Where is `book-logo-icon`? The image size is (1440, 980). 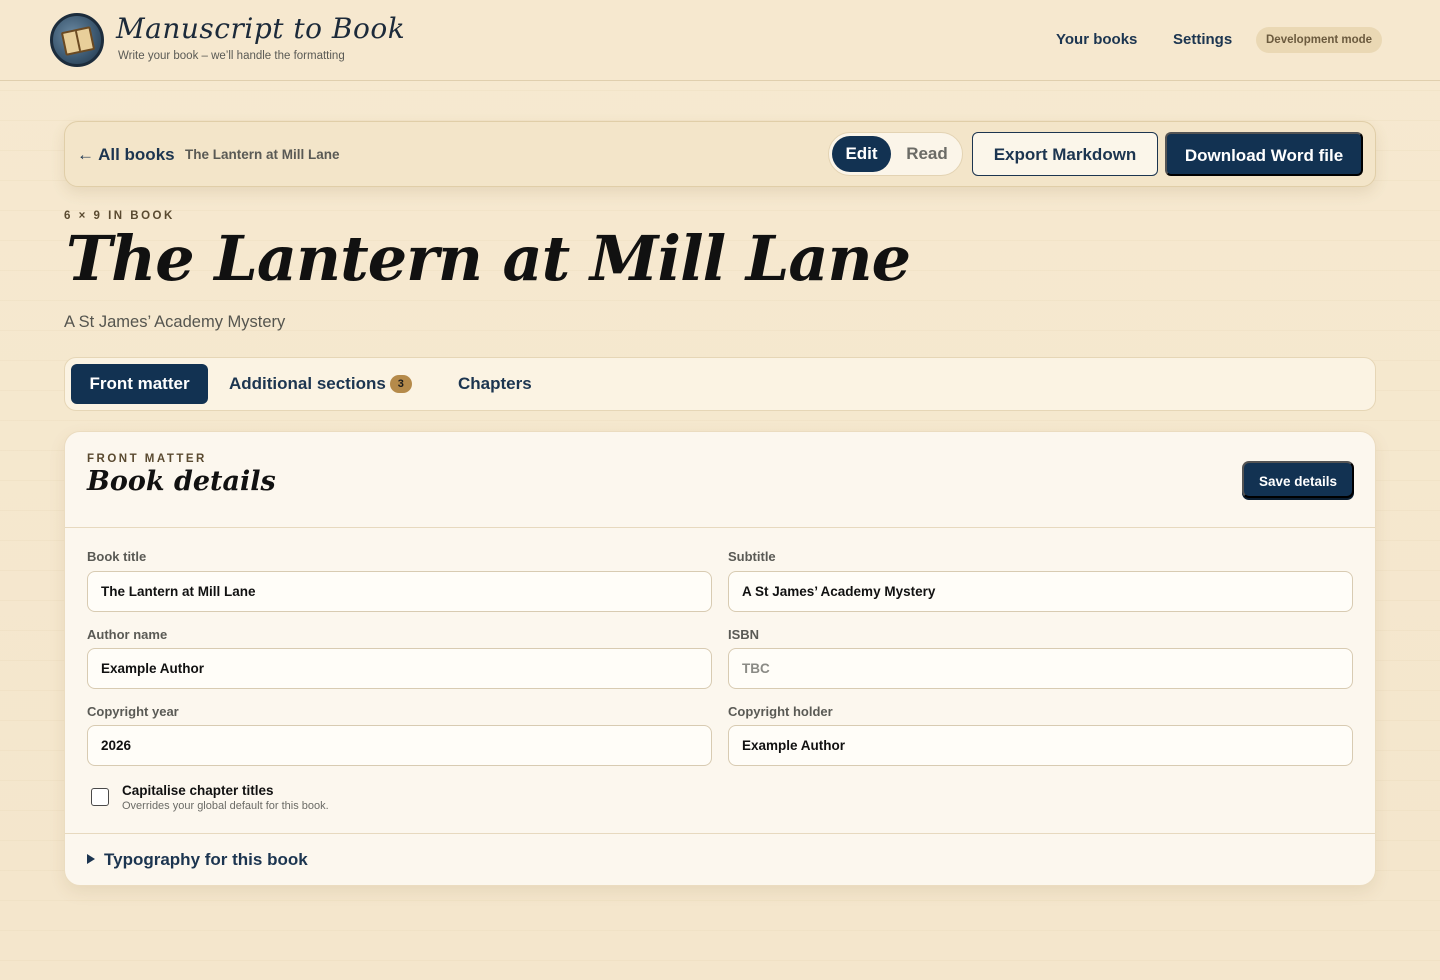 book-logo-icon is located at coordinates (77, 40).